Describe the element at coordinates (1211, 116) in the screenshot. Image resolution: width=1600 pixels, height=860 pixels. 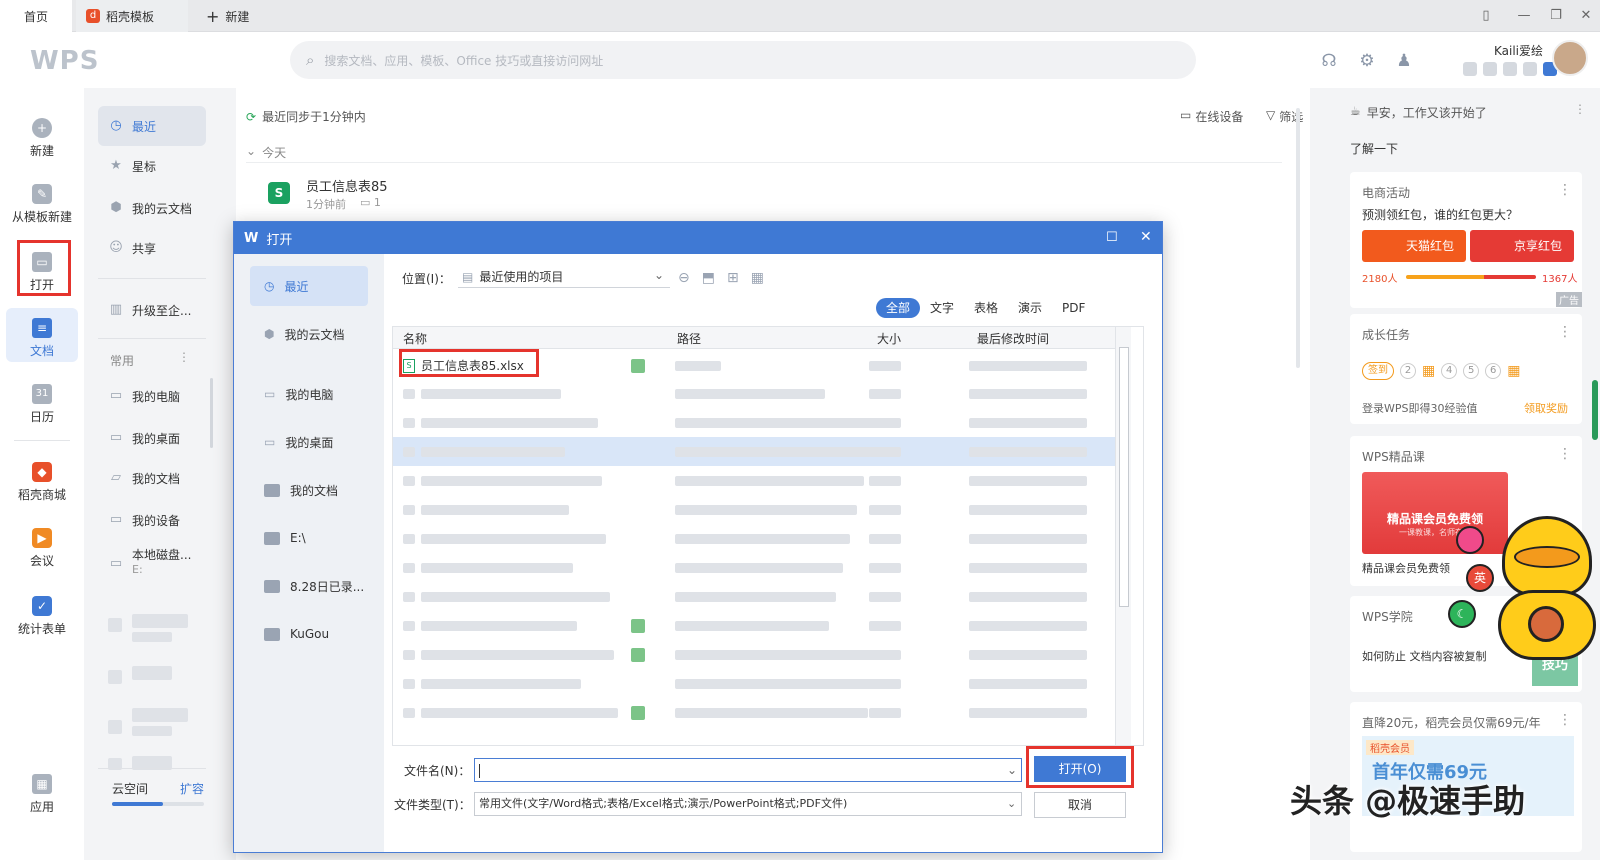
I see `online-devices-button: ▭ 在线设备` at that location.